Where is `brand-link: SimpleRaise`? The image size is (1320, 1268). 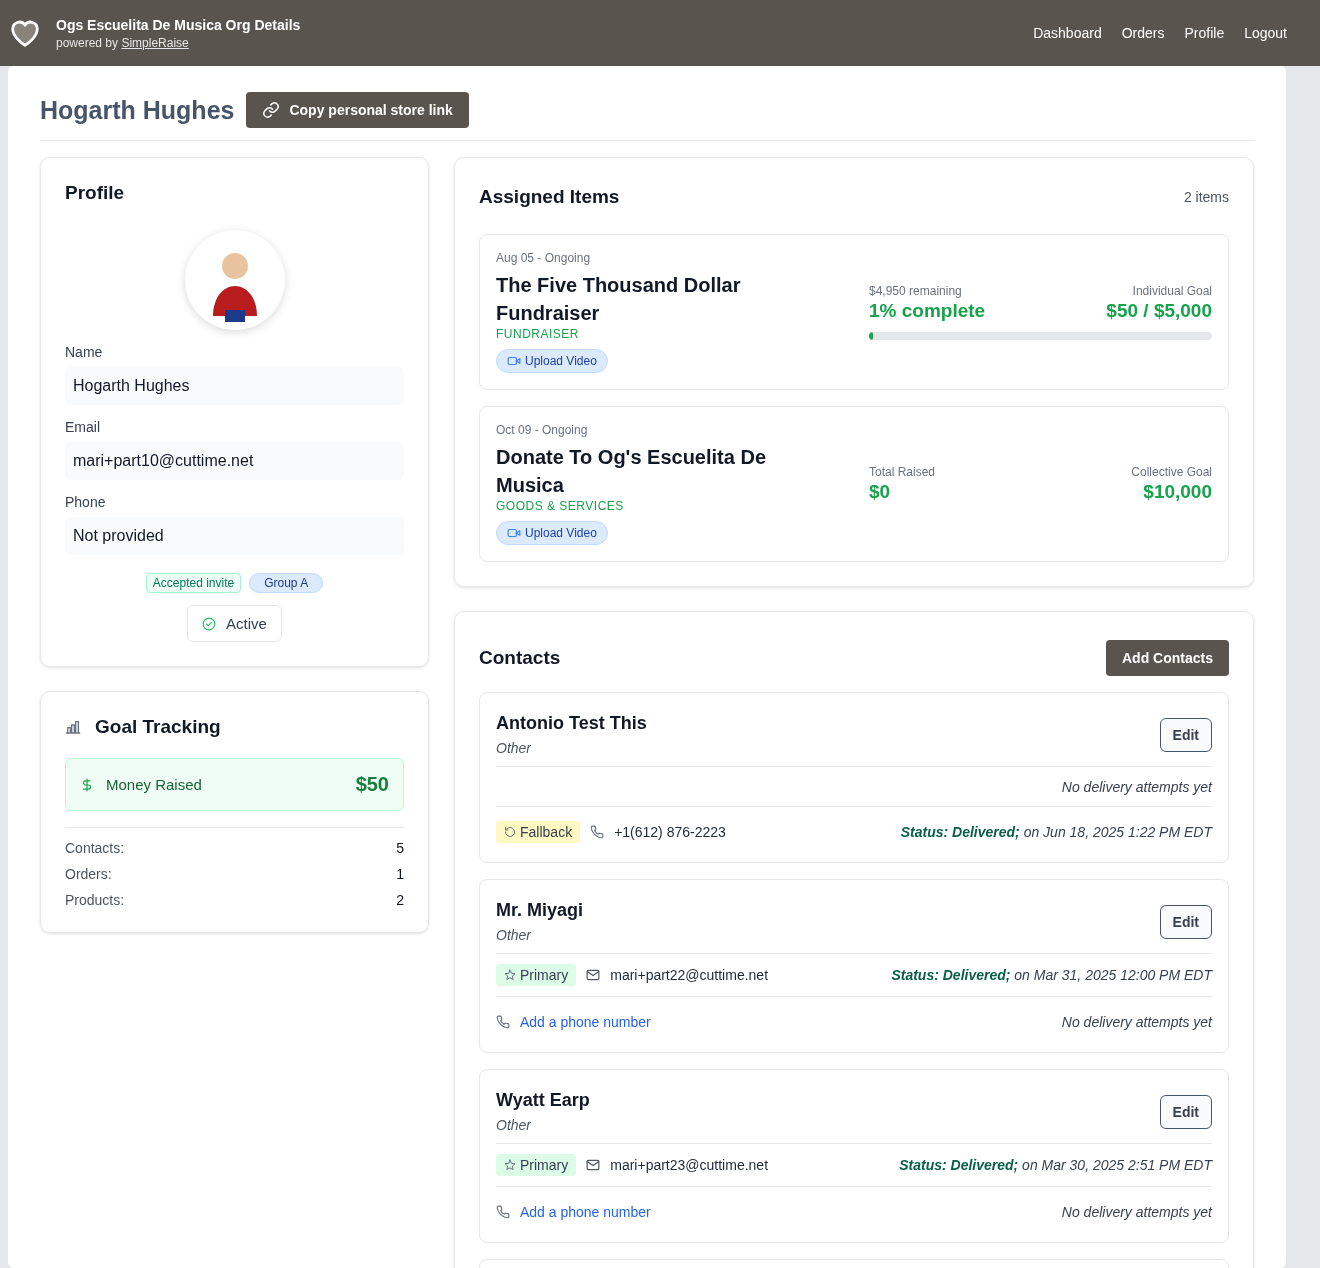
brand-link: SimpleRaise is located at coordinates (155, 42).